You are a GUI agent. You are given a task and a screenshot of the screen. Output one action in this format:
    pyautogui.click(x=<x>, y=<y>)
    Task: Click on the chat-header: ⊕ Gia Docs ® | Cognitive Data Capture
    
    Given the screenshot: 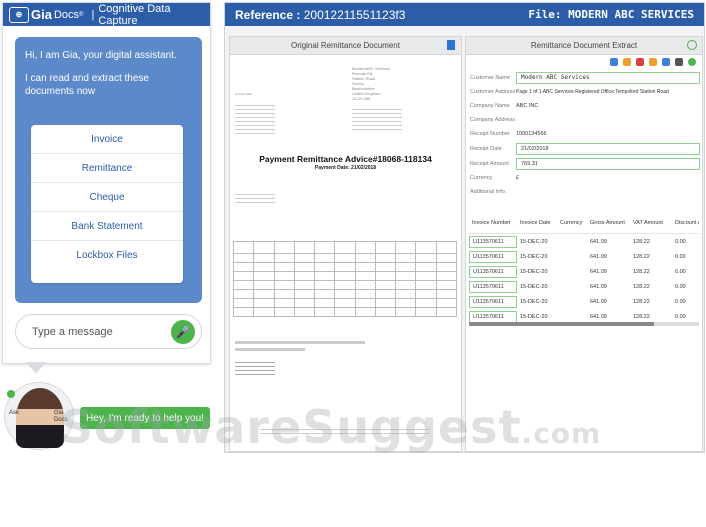 What is the action you would take?
    pyautogui.click(x=106, y=14)
    